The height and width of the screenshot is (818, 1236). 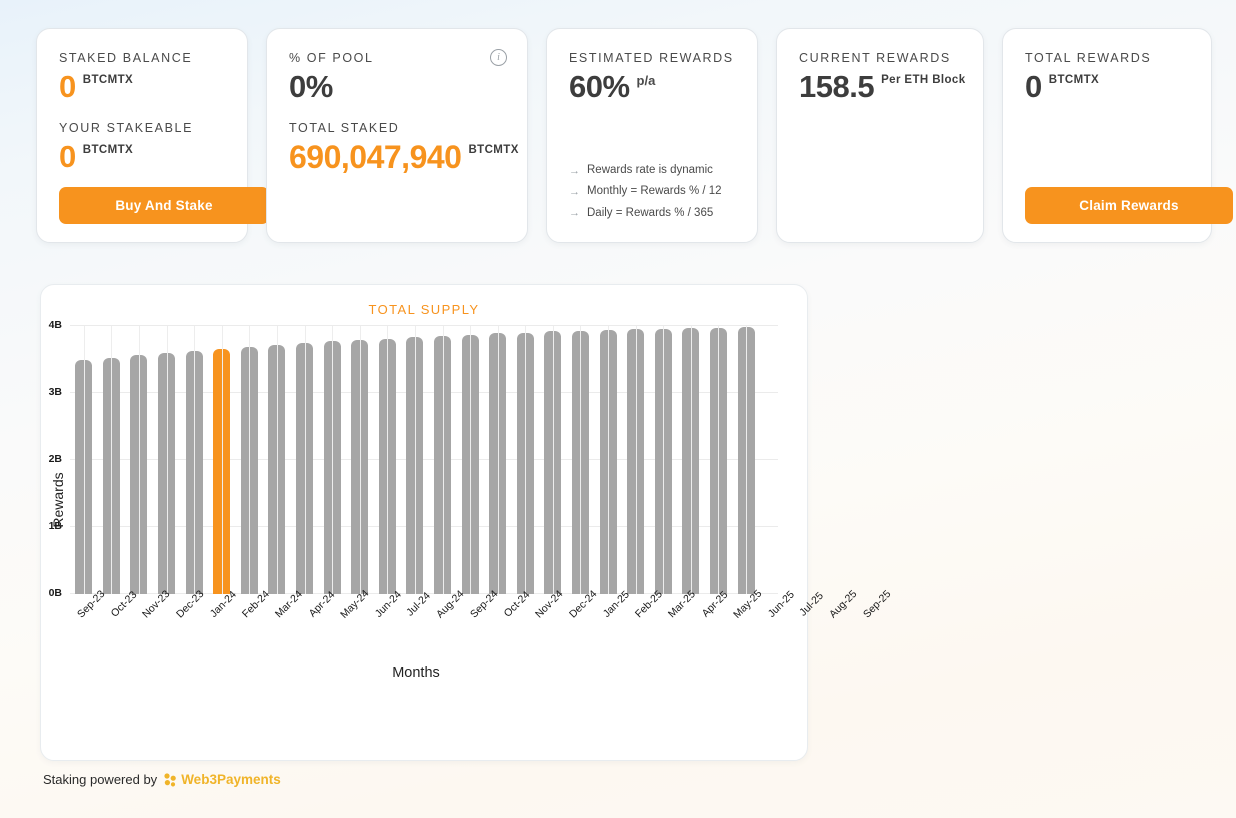 What do you see at coordinates (646, 80) in the screenshot?
I see `estimated-rewards-suffix: p/a` at bounding box center [646, 80].